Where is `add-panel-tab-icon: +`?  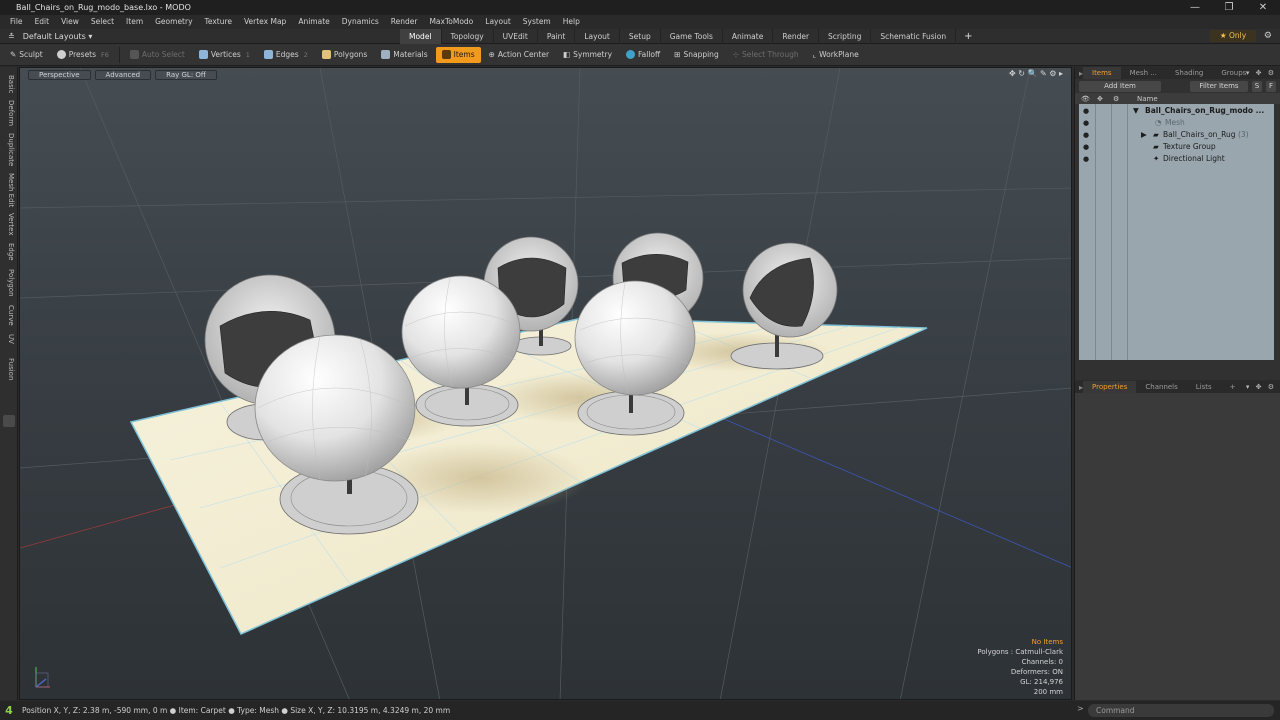 add-panel-tab-icon: + is located at coordinates (1233, 387).